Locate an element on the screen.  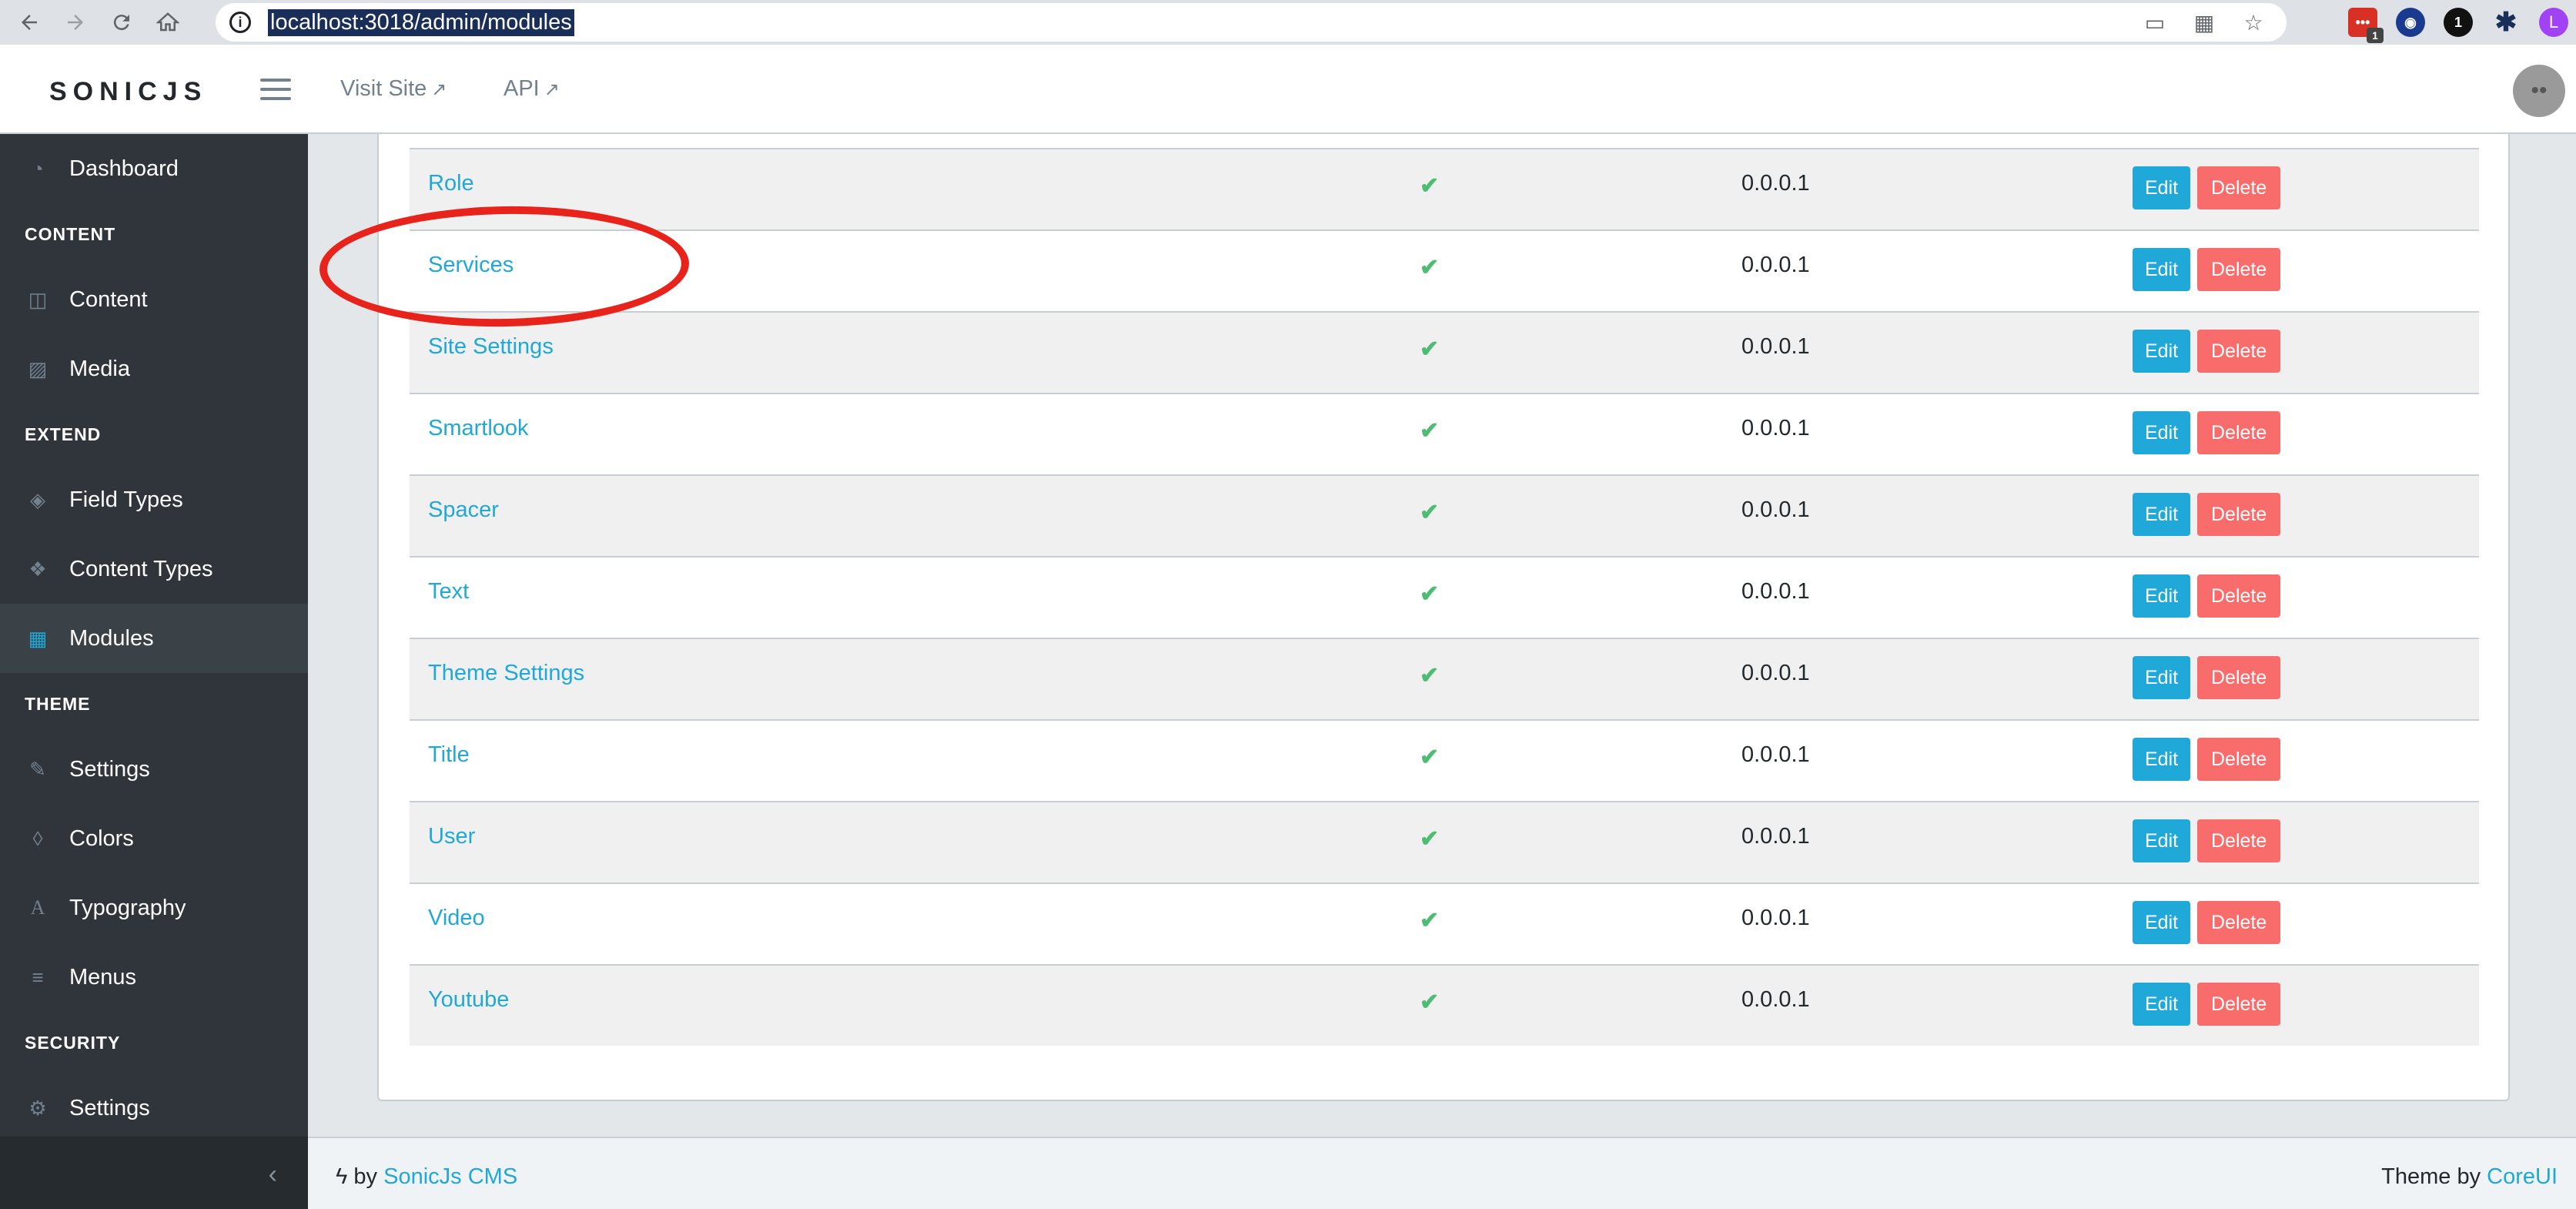
table-row: Services ✔ 0.0.0.1 Edit Delete is located at coordinates (1445, 270).